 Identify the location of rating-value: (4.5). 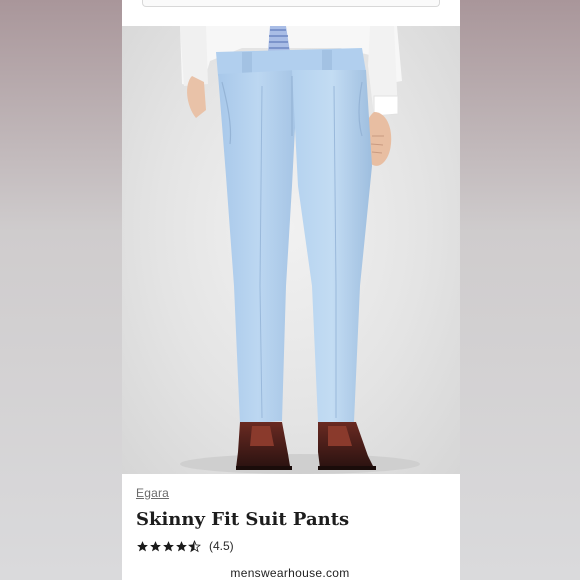
(221, 546).